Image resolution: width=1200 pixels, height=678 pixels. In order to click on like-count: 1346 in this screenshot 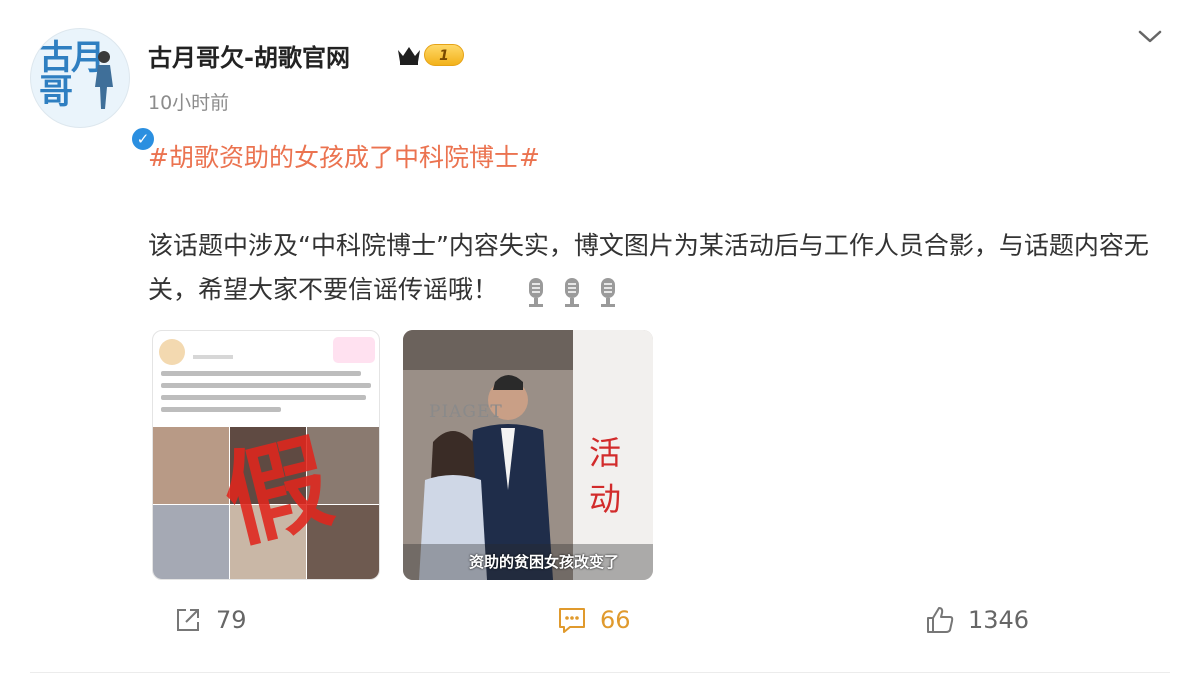, I will do `click(999, 620)`.